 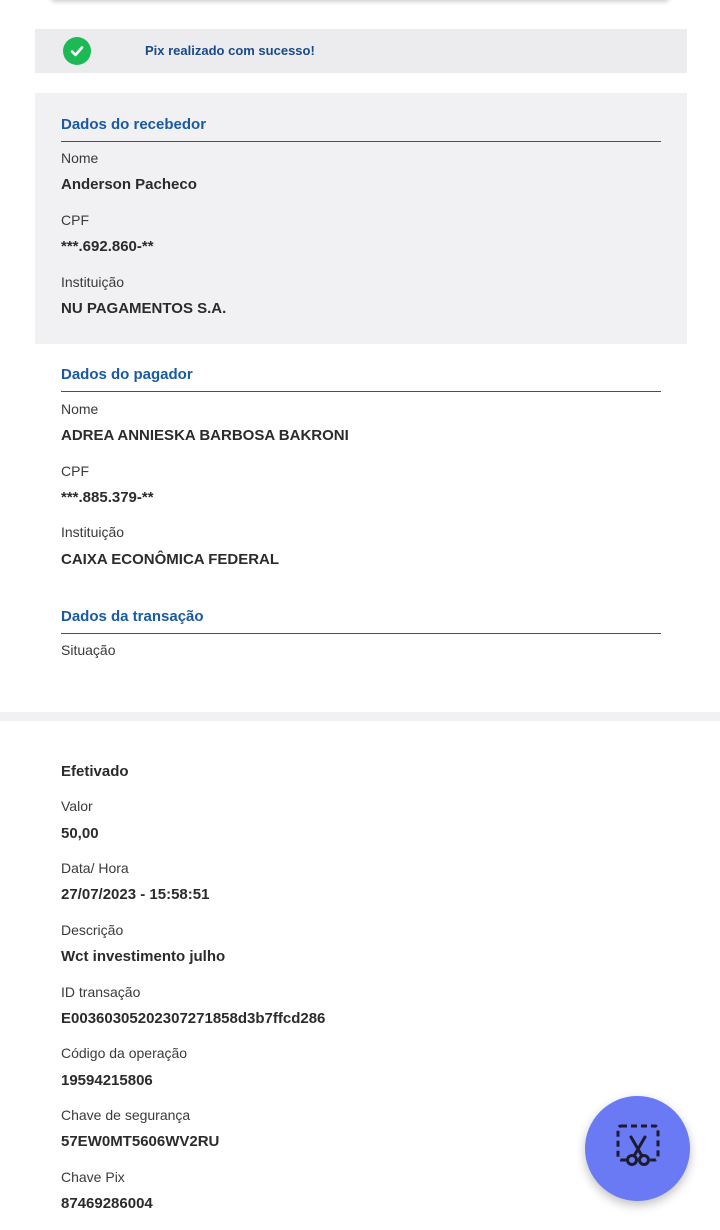 I want to click on payer-section-title: Dados do pagador, so click(x=127, y=374).